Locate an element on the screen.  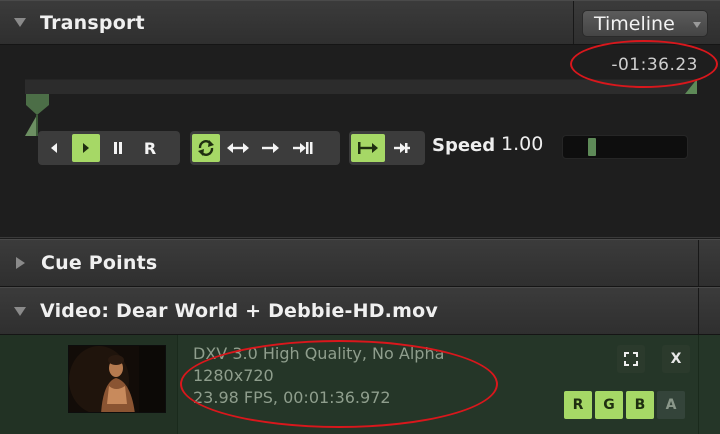
step-back-icon is located at coordinates (54, 148).